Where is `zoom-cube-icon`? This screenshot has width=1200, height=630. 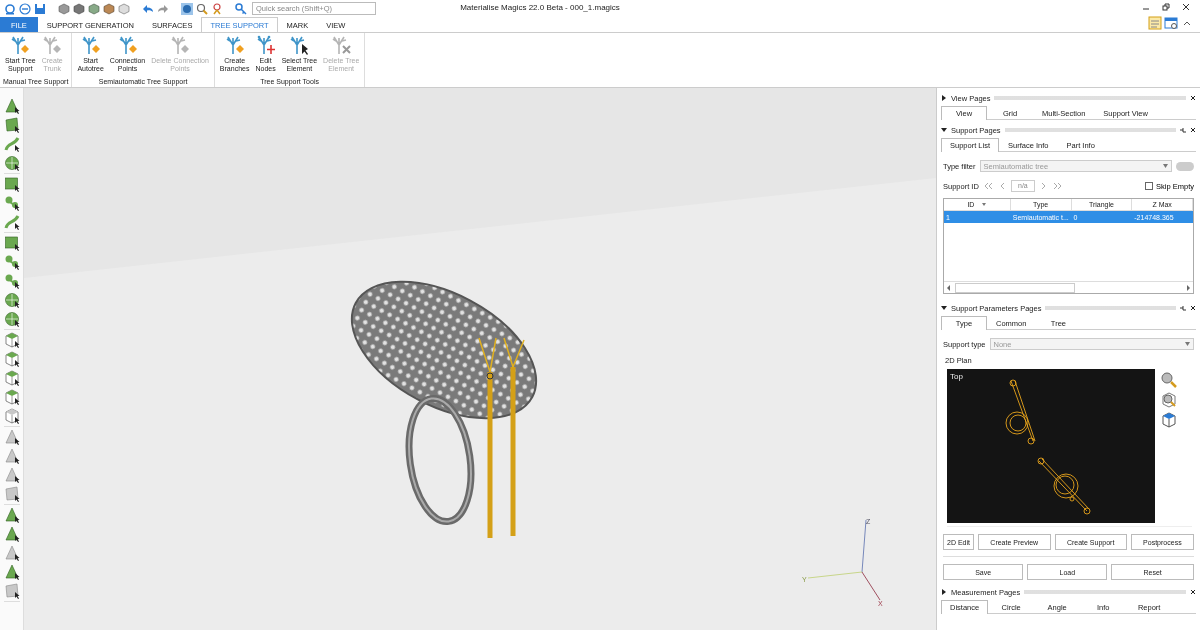
zoom-cube-icon is located at coordinates (1169, 400).